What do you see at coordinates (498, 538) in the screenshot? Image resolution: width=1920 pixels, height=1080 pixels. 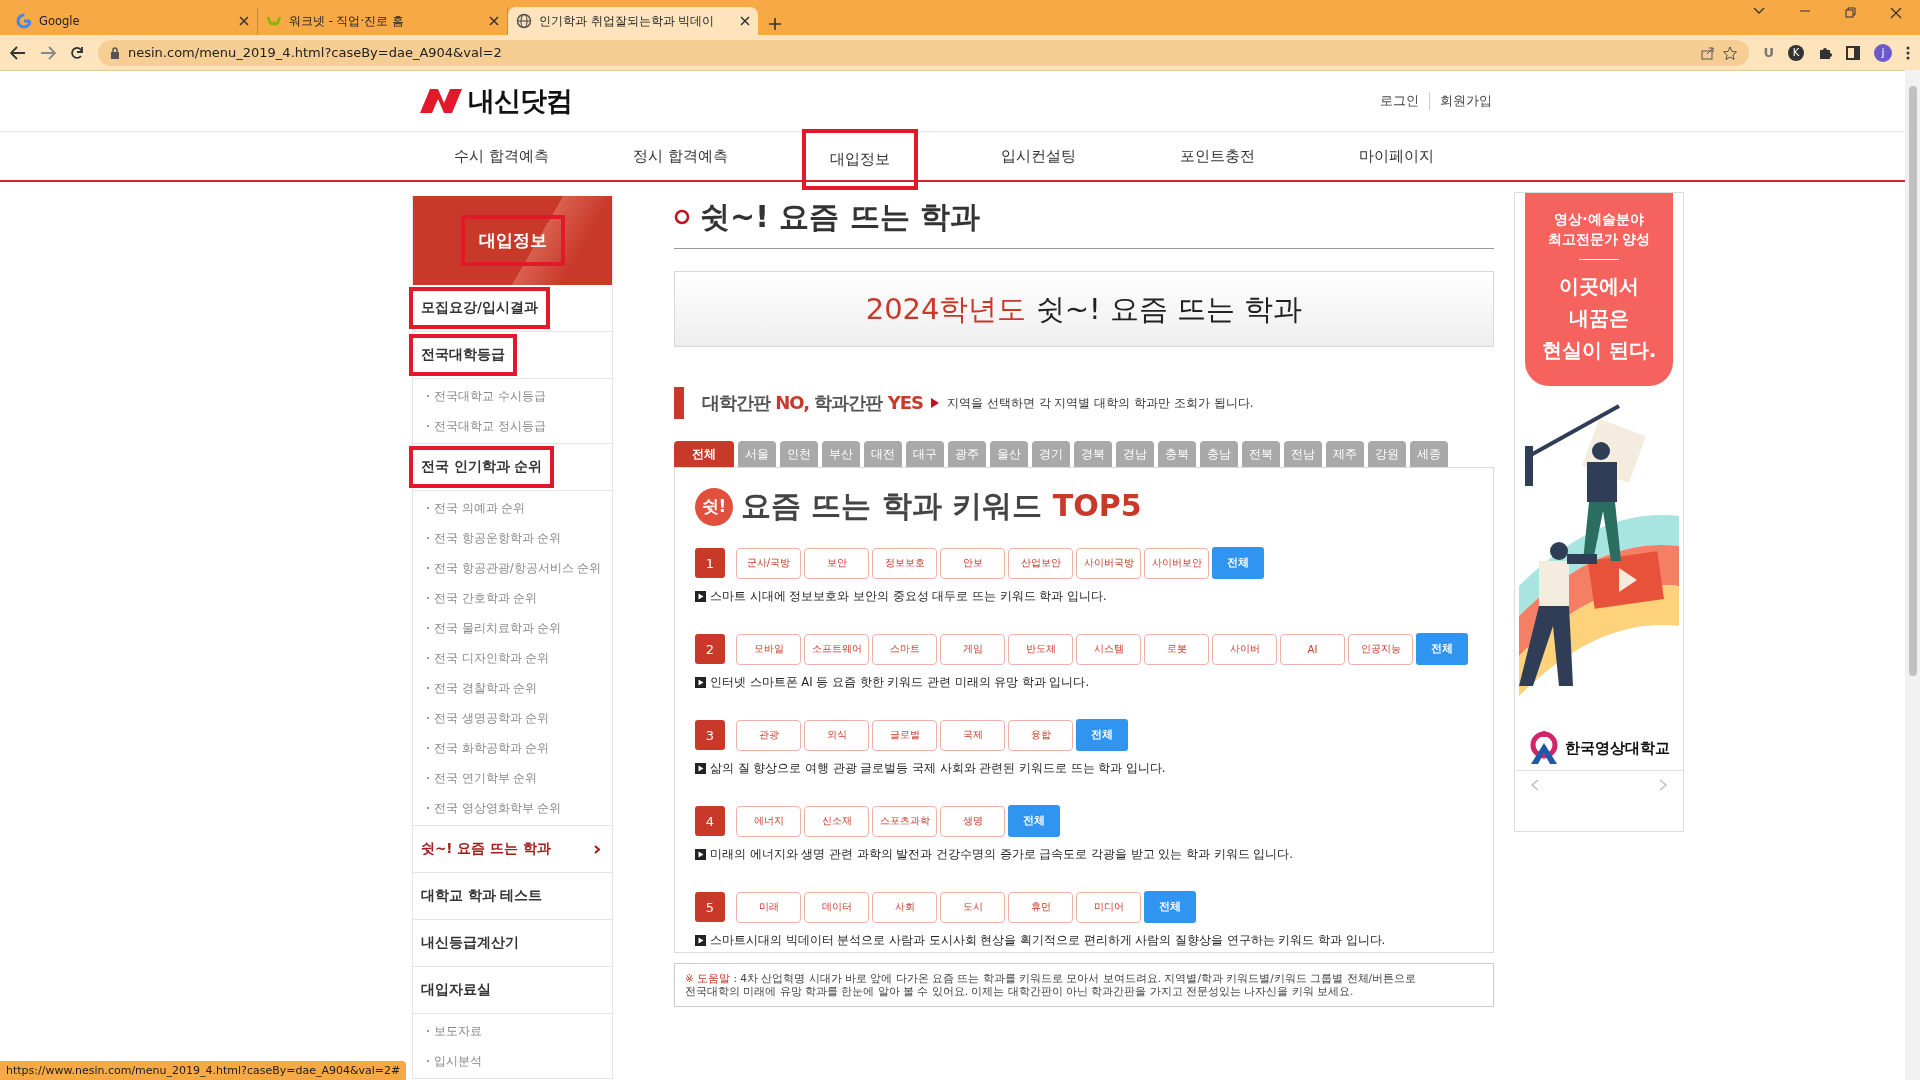 I see `sidebar-subitem: 전국 항공운항학과 순위` at bounding box center [498, 538].